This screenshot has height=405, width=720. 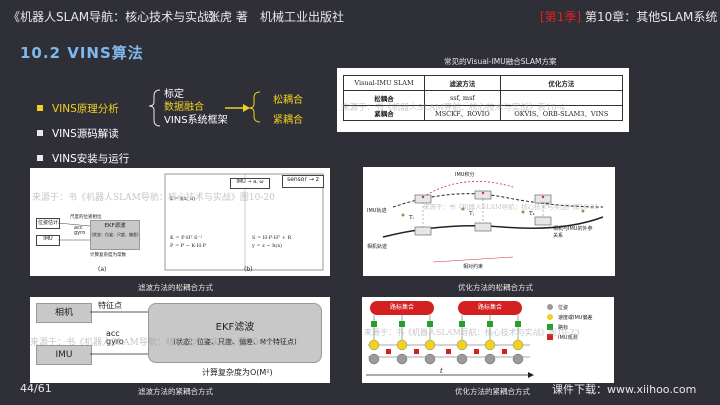 I want to click on filter-equations-left: K = P·Hᵀ·S⁻¹ P = P − K·H·P, so click(x=188, y=242).